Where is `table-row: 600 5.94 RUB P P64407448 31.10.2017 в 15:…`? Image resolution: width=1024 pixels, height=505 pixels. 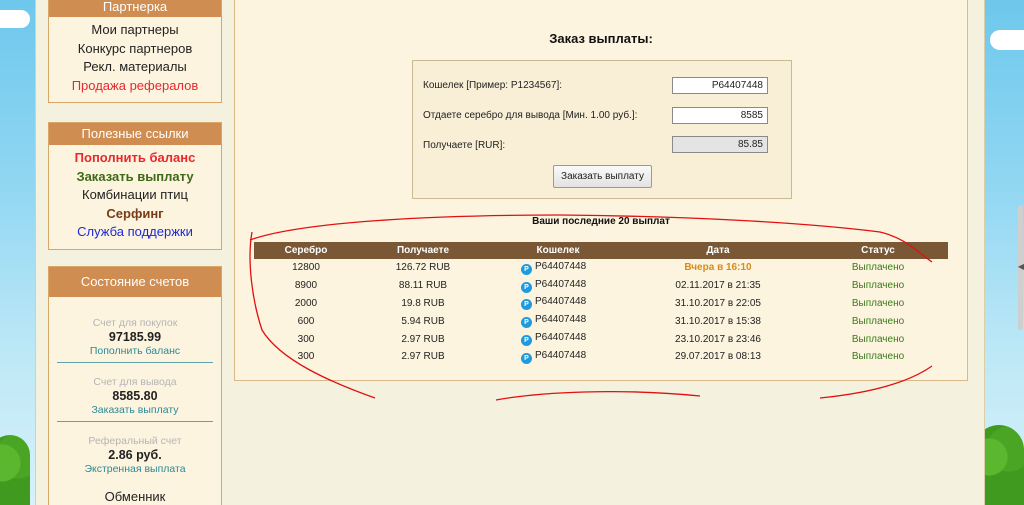
table-row: 600 5.94 RUB P P64407448 31.10.2017 в 15:… is located at coordinates (601, 321).